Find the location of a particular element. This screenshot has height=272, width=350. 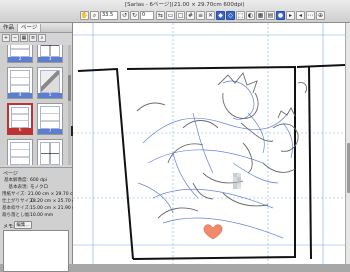

actual-size-button: □ is located at coordinates (180, 15).